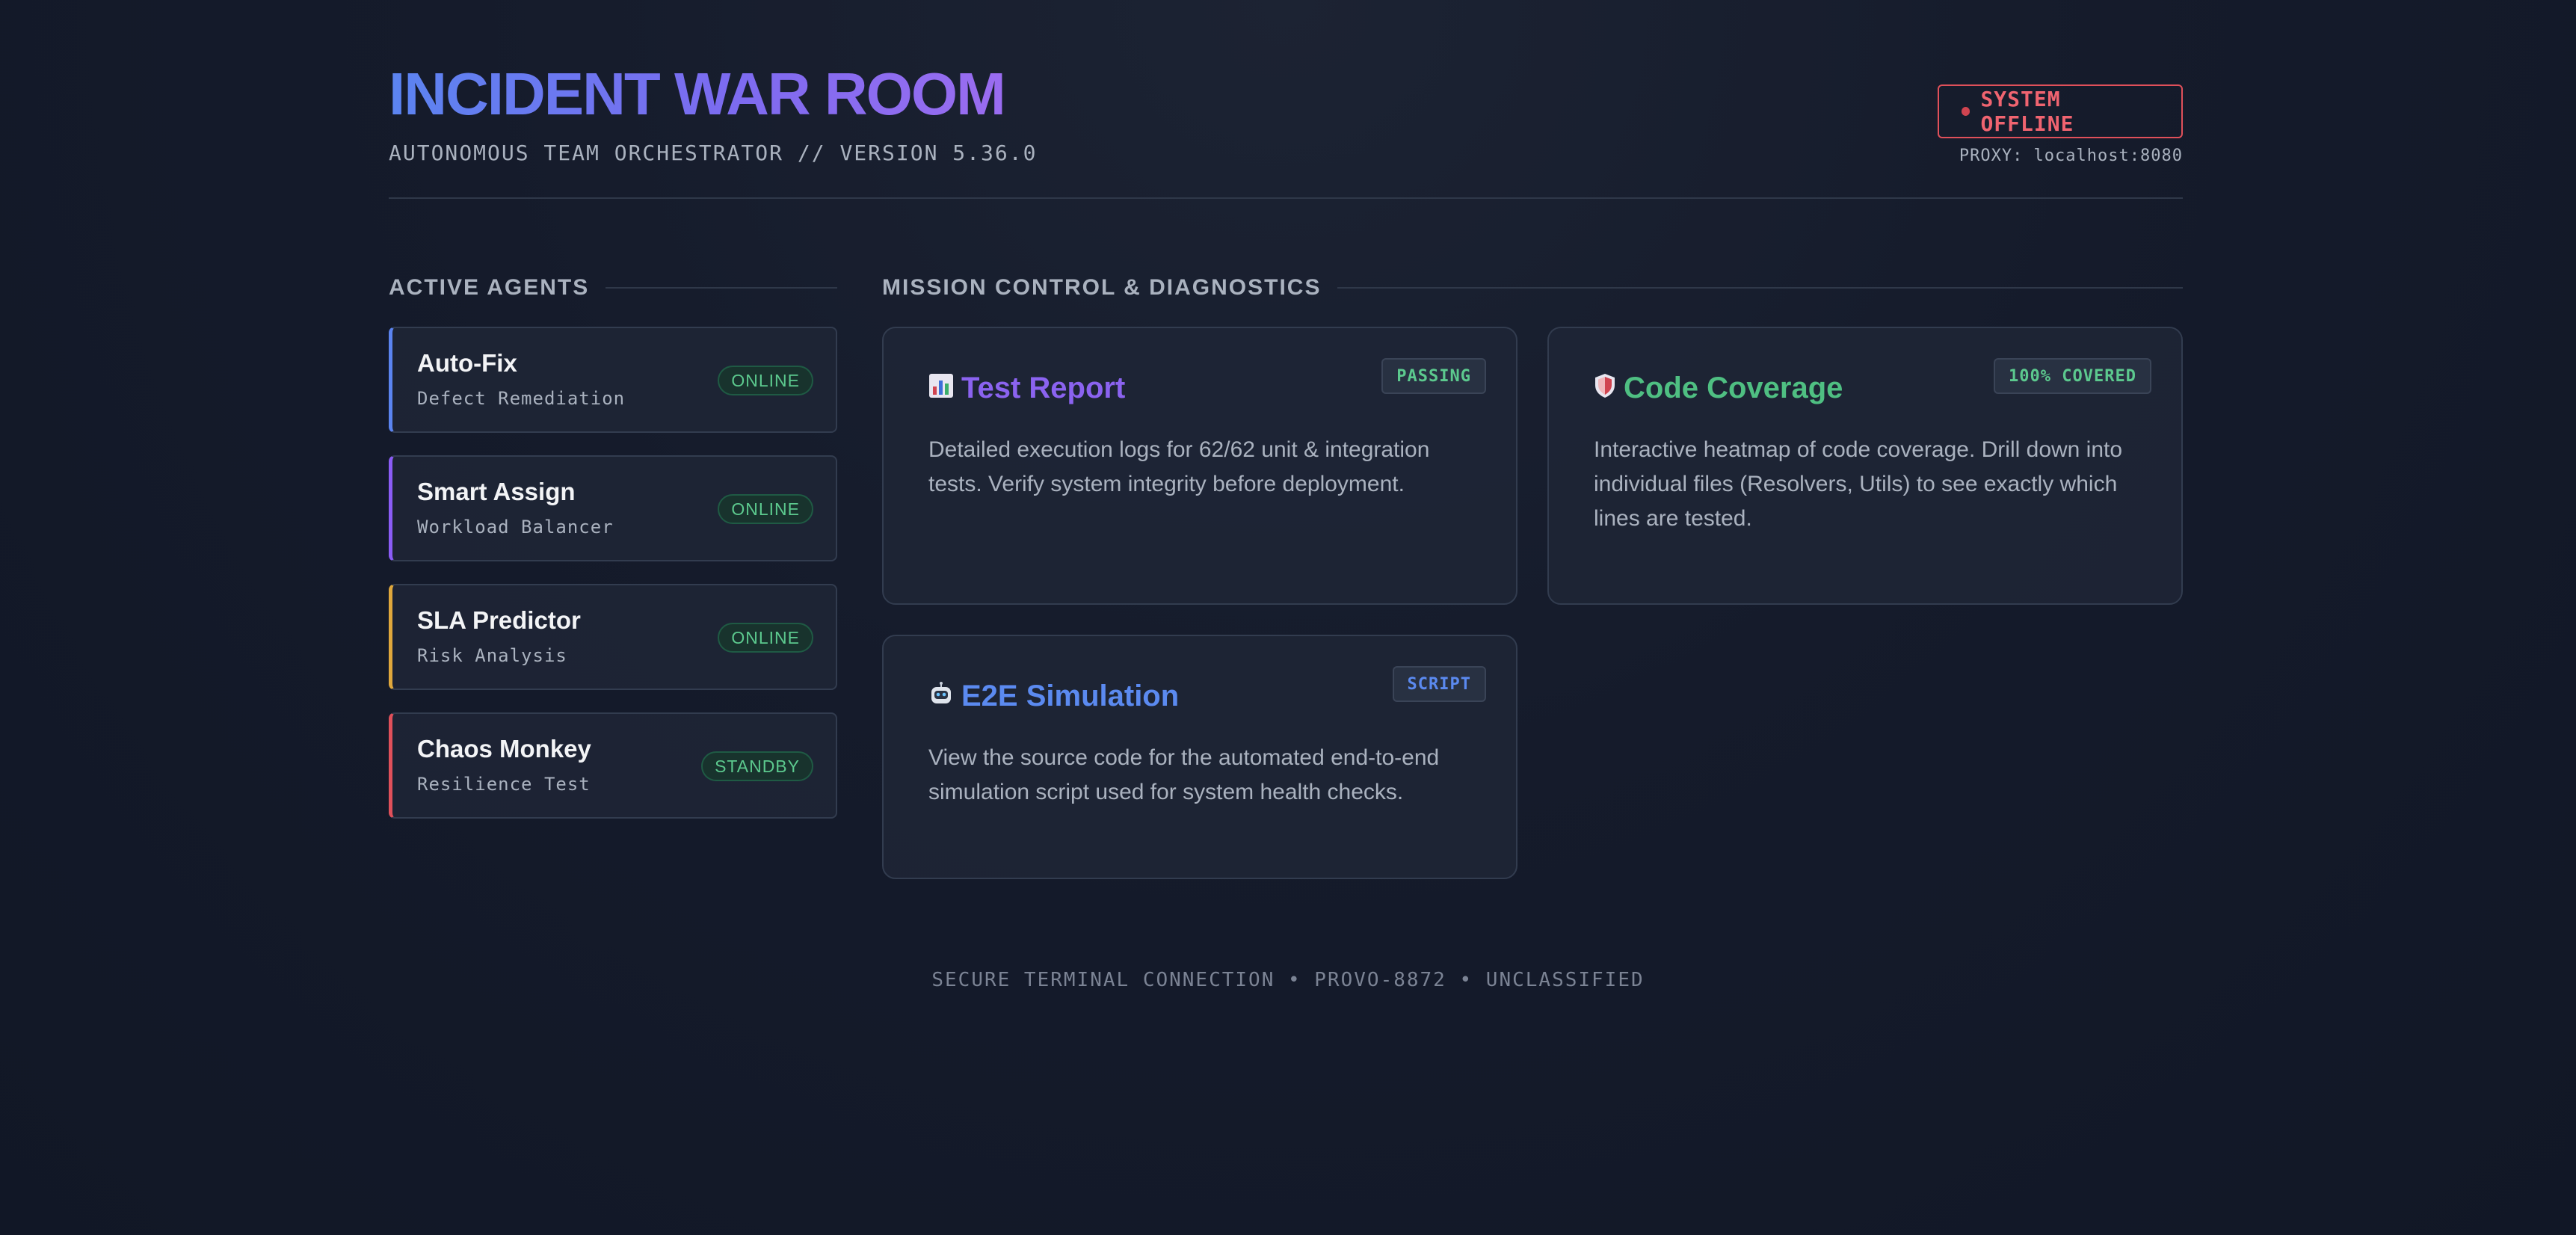 Image resolution: width=2576 pixels, height=1235 pixels. What do you see at coordinates (1433, 376) in the screenshot?
I see `card-status-tag: PASSING` at bounding box center [1433, 376].